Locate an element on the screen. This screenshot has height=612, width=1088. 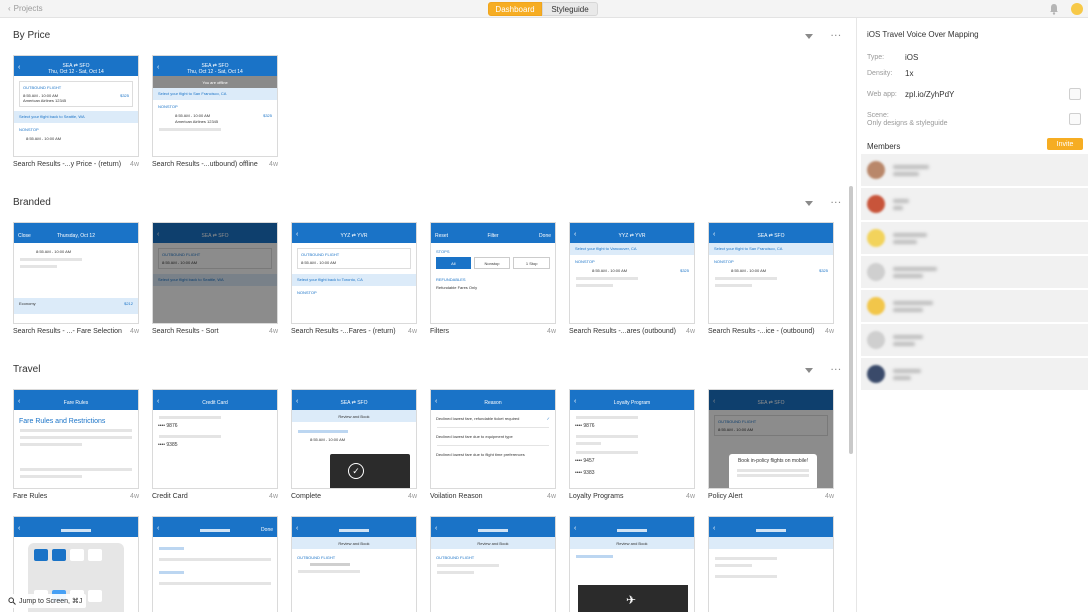
screen-thumbnail: ‹ is located at coordinates (771, 564).